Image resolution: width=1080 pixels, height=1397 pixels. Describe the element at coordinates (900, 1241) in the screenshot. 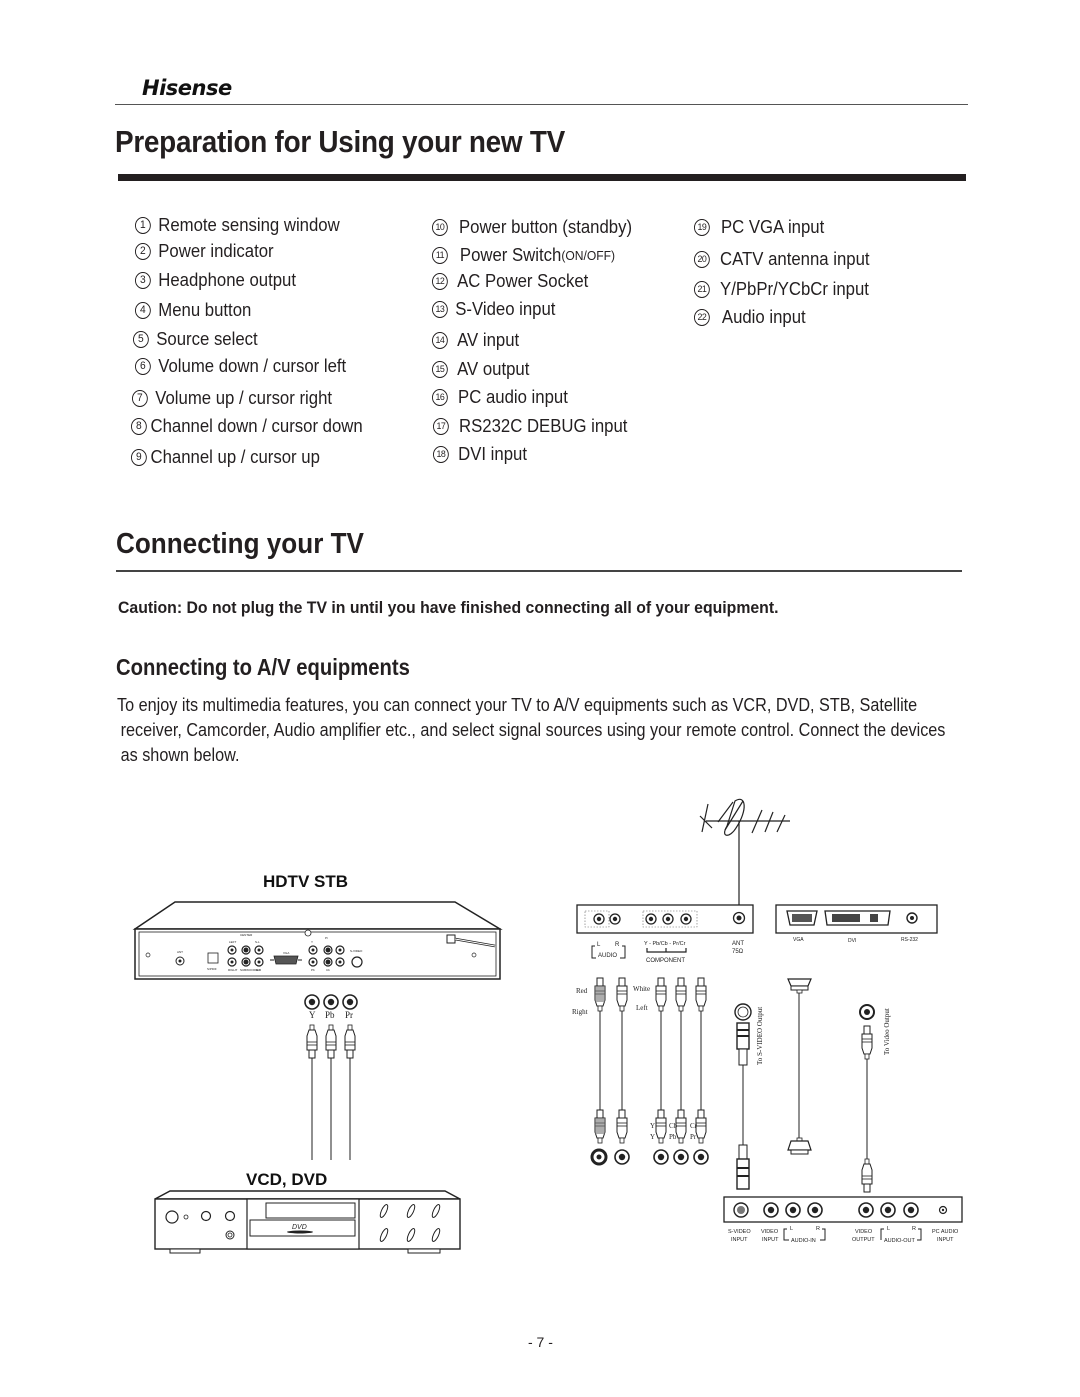

I see `audio-out-label: AUDIO-OUT` at that location.